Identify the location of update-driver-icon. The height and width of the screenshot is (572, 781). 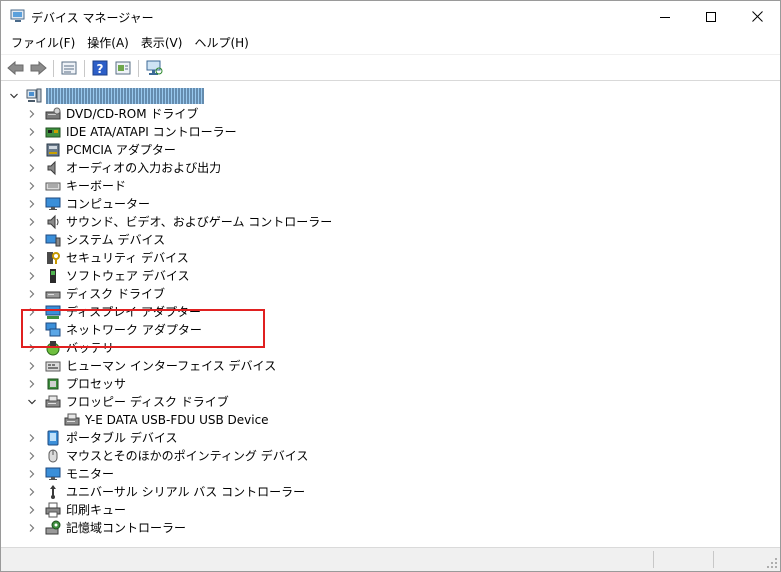
(123, 68).